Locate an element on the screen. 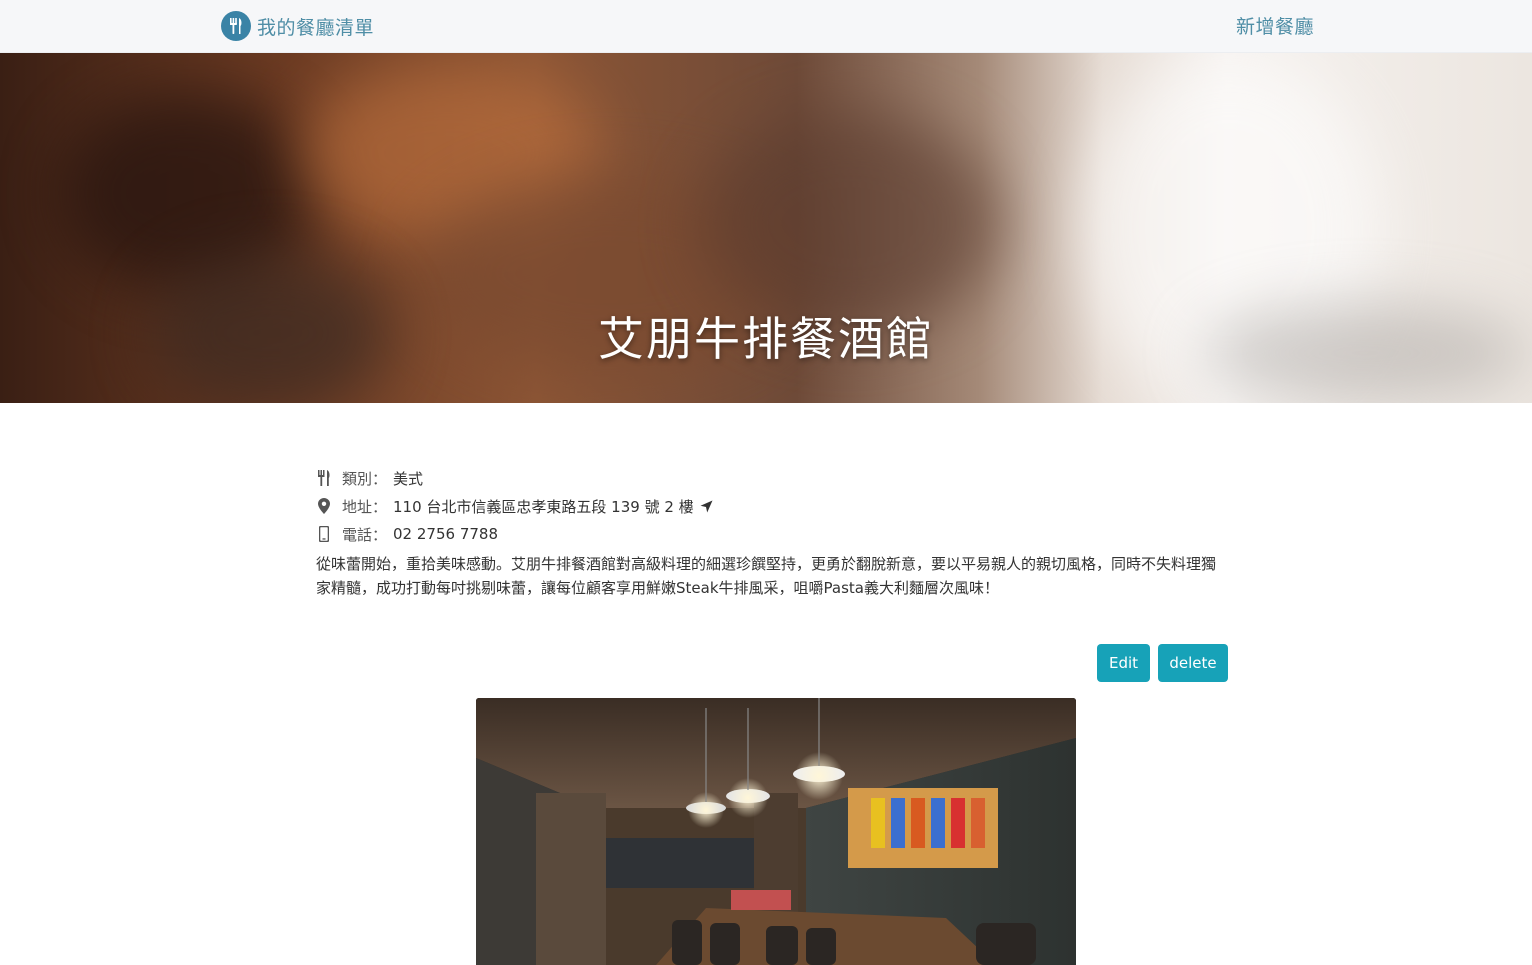 This screenshot has width=1532, height=965. restaurant-photo is located at coordinates (776, 831).